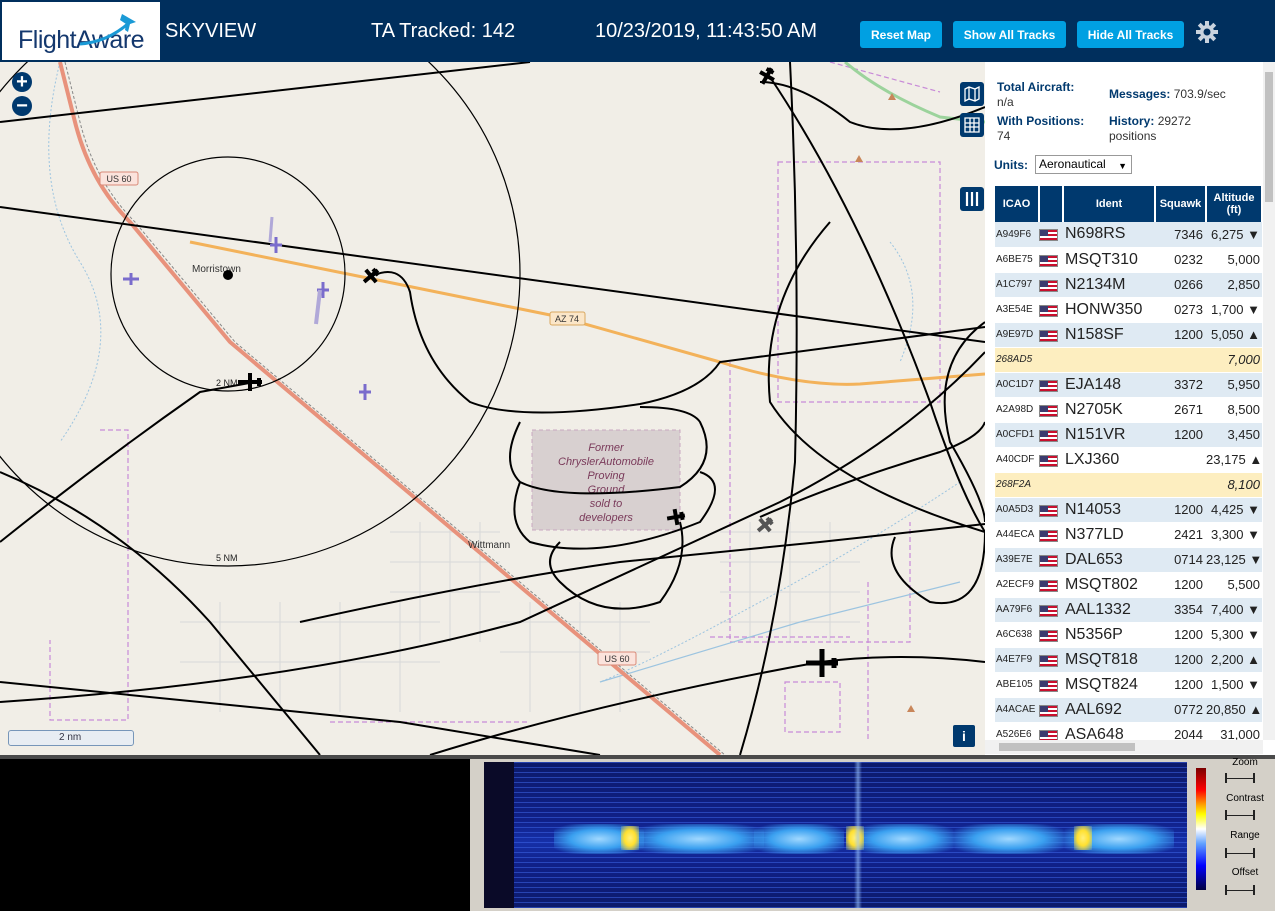 This screenshot has width=1275, height=911. What do you see at coordinates (1017, 204) in the screenshot?
I see `col-icao: ICAO` at bounding box center [1017, 204].